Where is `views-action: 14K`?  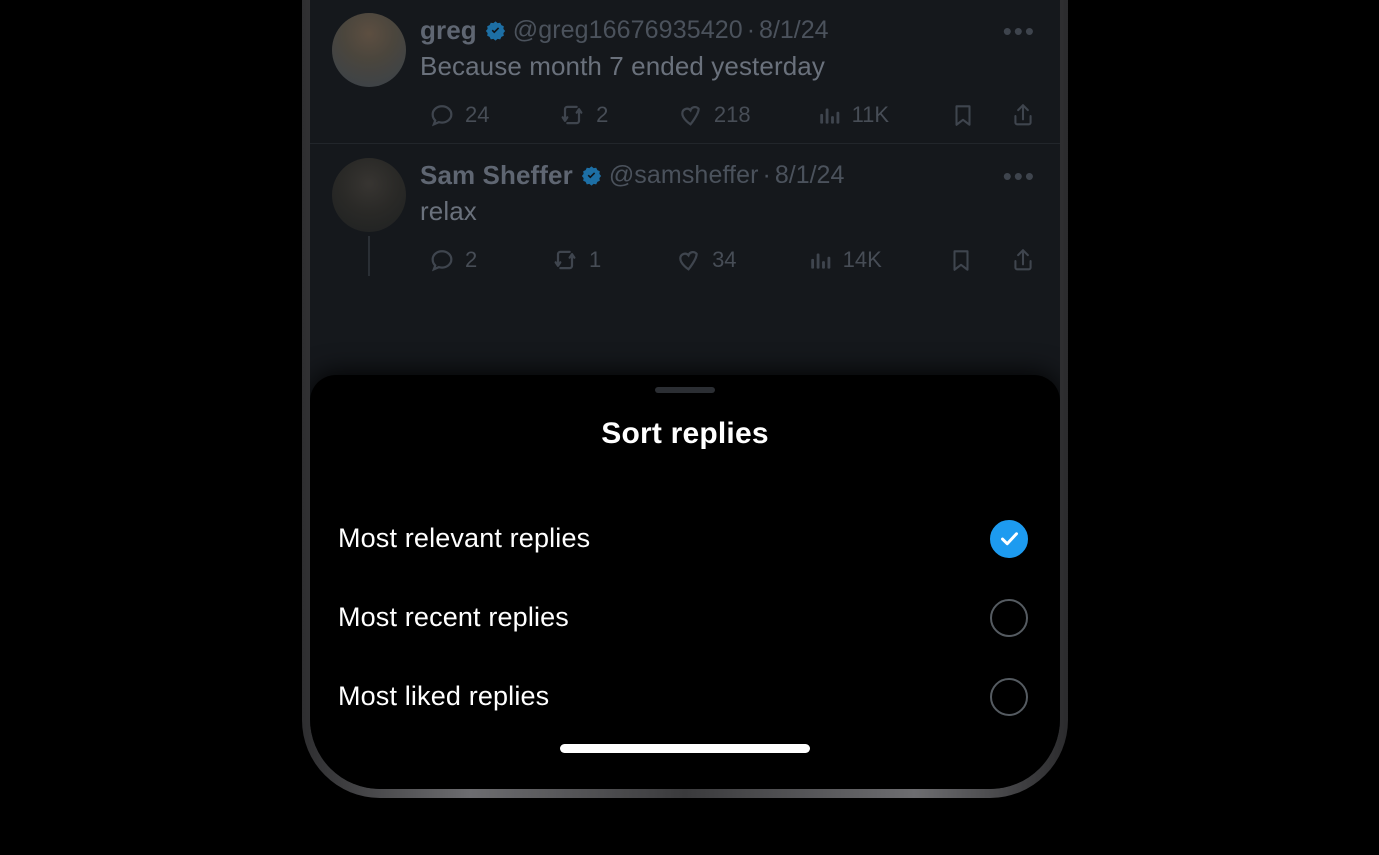 views-action: 14K is located at coordinates (845, 260).